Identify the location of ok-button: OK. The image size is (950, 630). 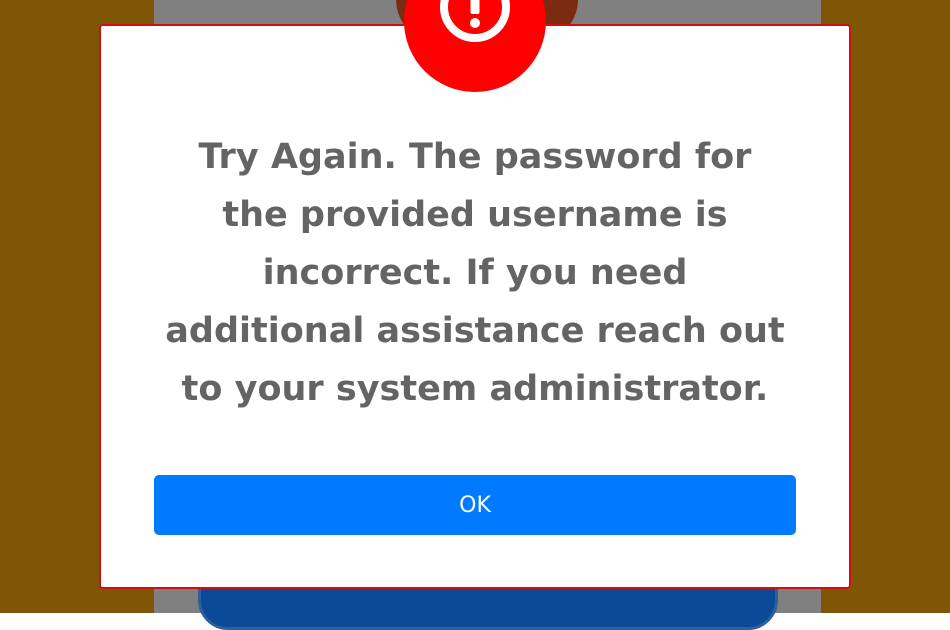
(475, 505).